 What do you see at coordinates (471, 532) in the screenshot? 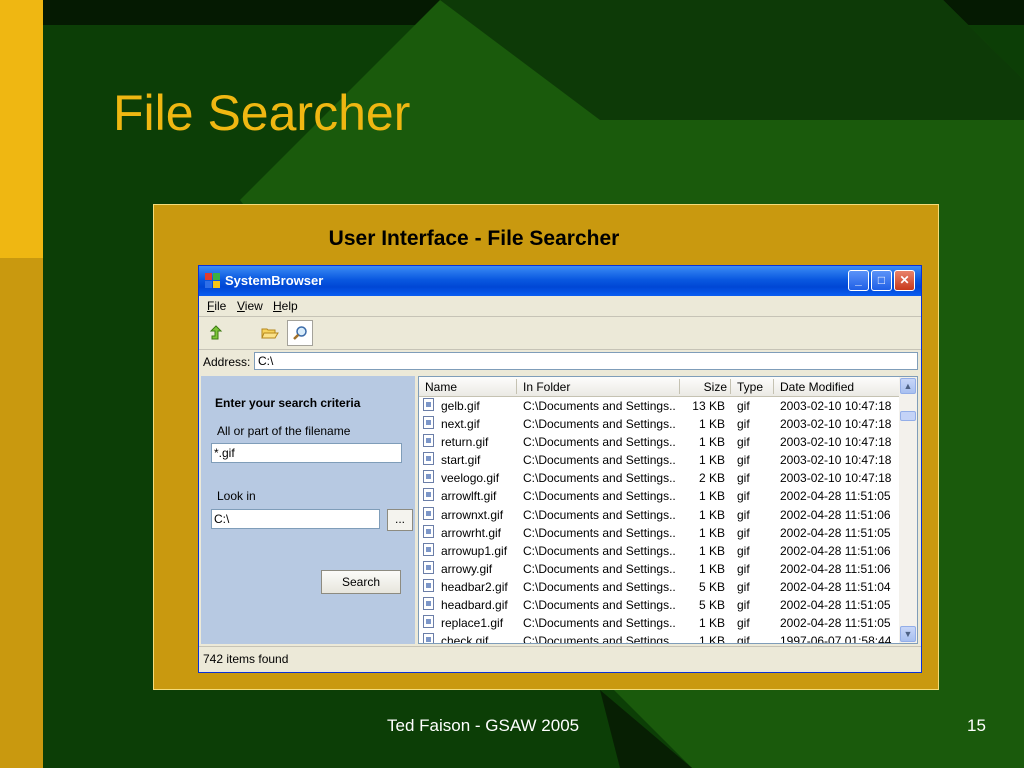
I see `file-name-cell: arrowrht.gif` at bounding box center [471, 532].